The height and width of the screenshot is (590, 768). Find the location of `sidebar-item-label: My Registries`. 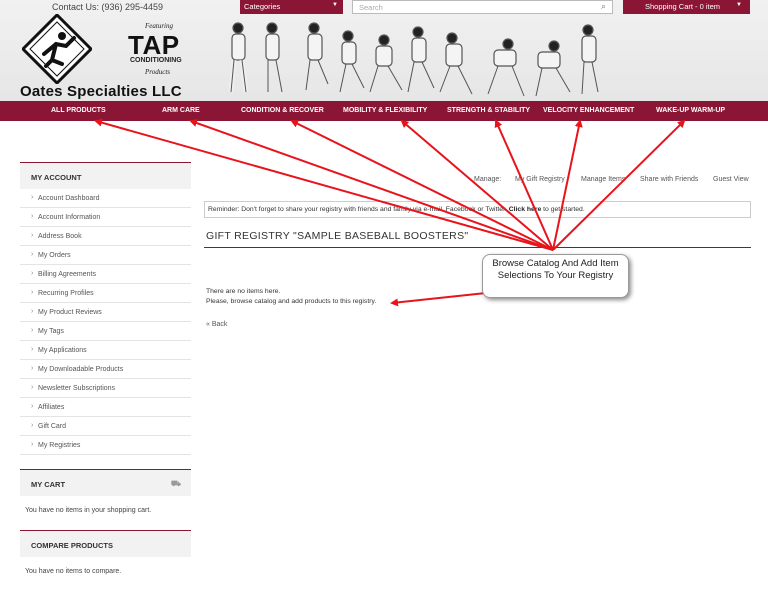

sidebar-item-label: My Registries is located at coordinates (59, 445).